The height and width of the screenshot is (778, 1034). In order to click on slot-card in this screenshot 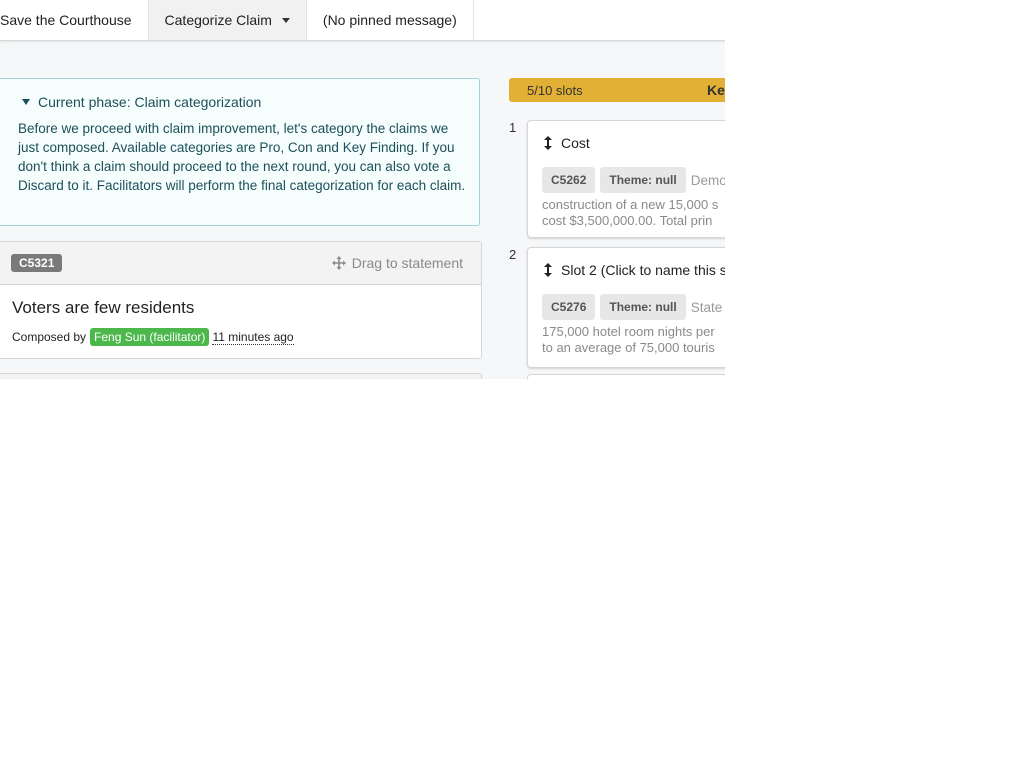, I will do `click(626, 376)`.